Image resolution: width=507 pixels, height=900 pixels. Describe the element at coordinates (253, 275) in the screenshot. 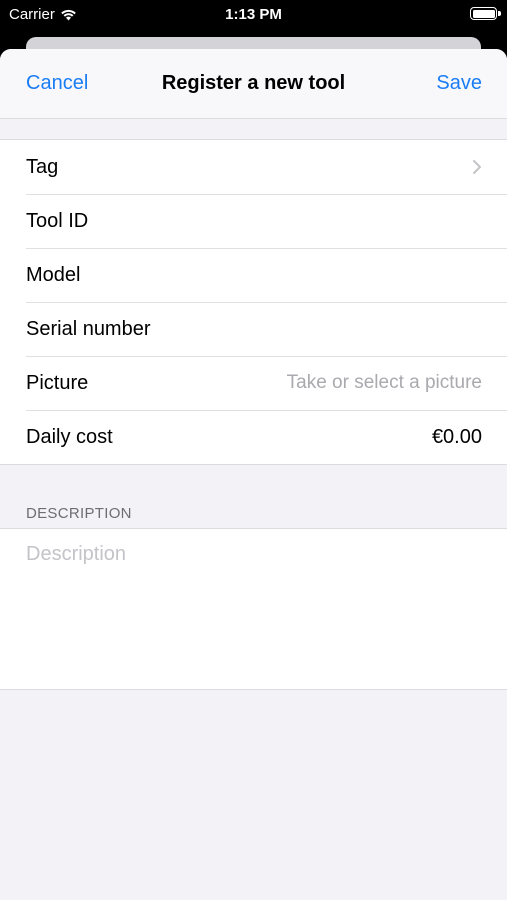

I see `model-row: Model` at that location.